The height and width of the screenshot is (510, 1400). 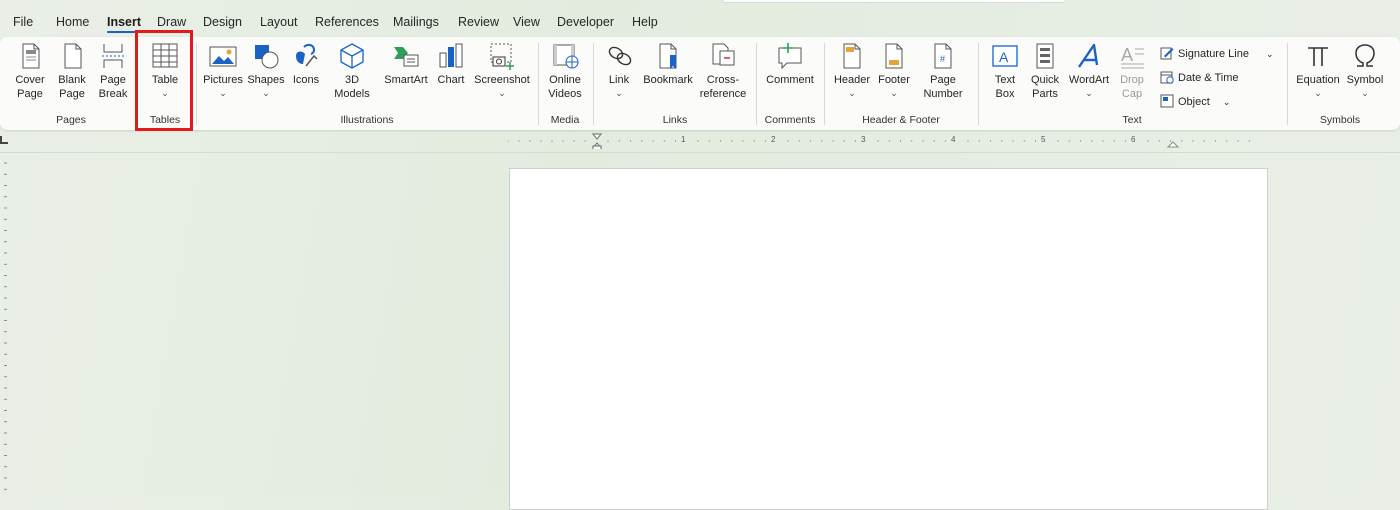 I want to click on date-time-button: Date & Time, so click(x=1199, y=77).